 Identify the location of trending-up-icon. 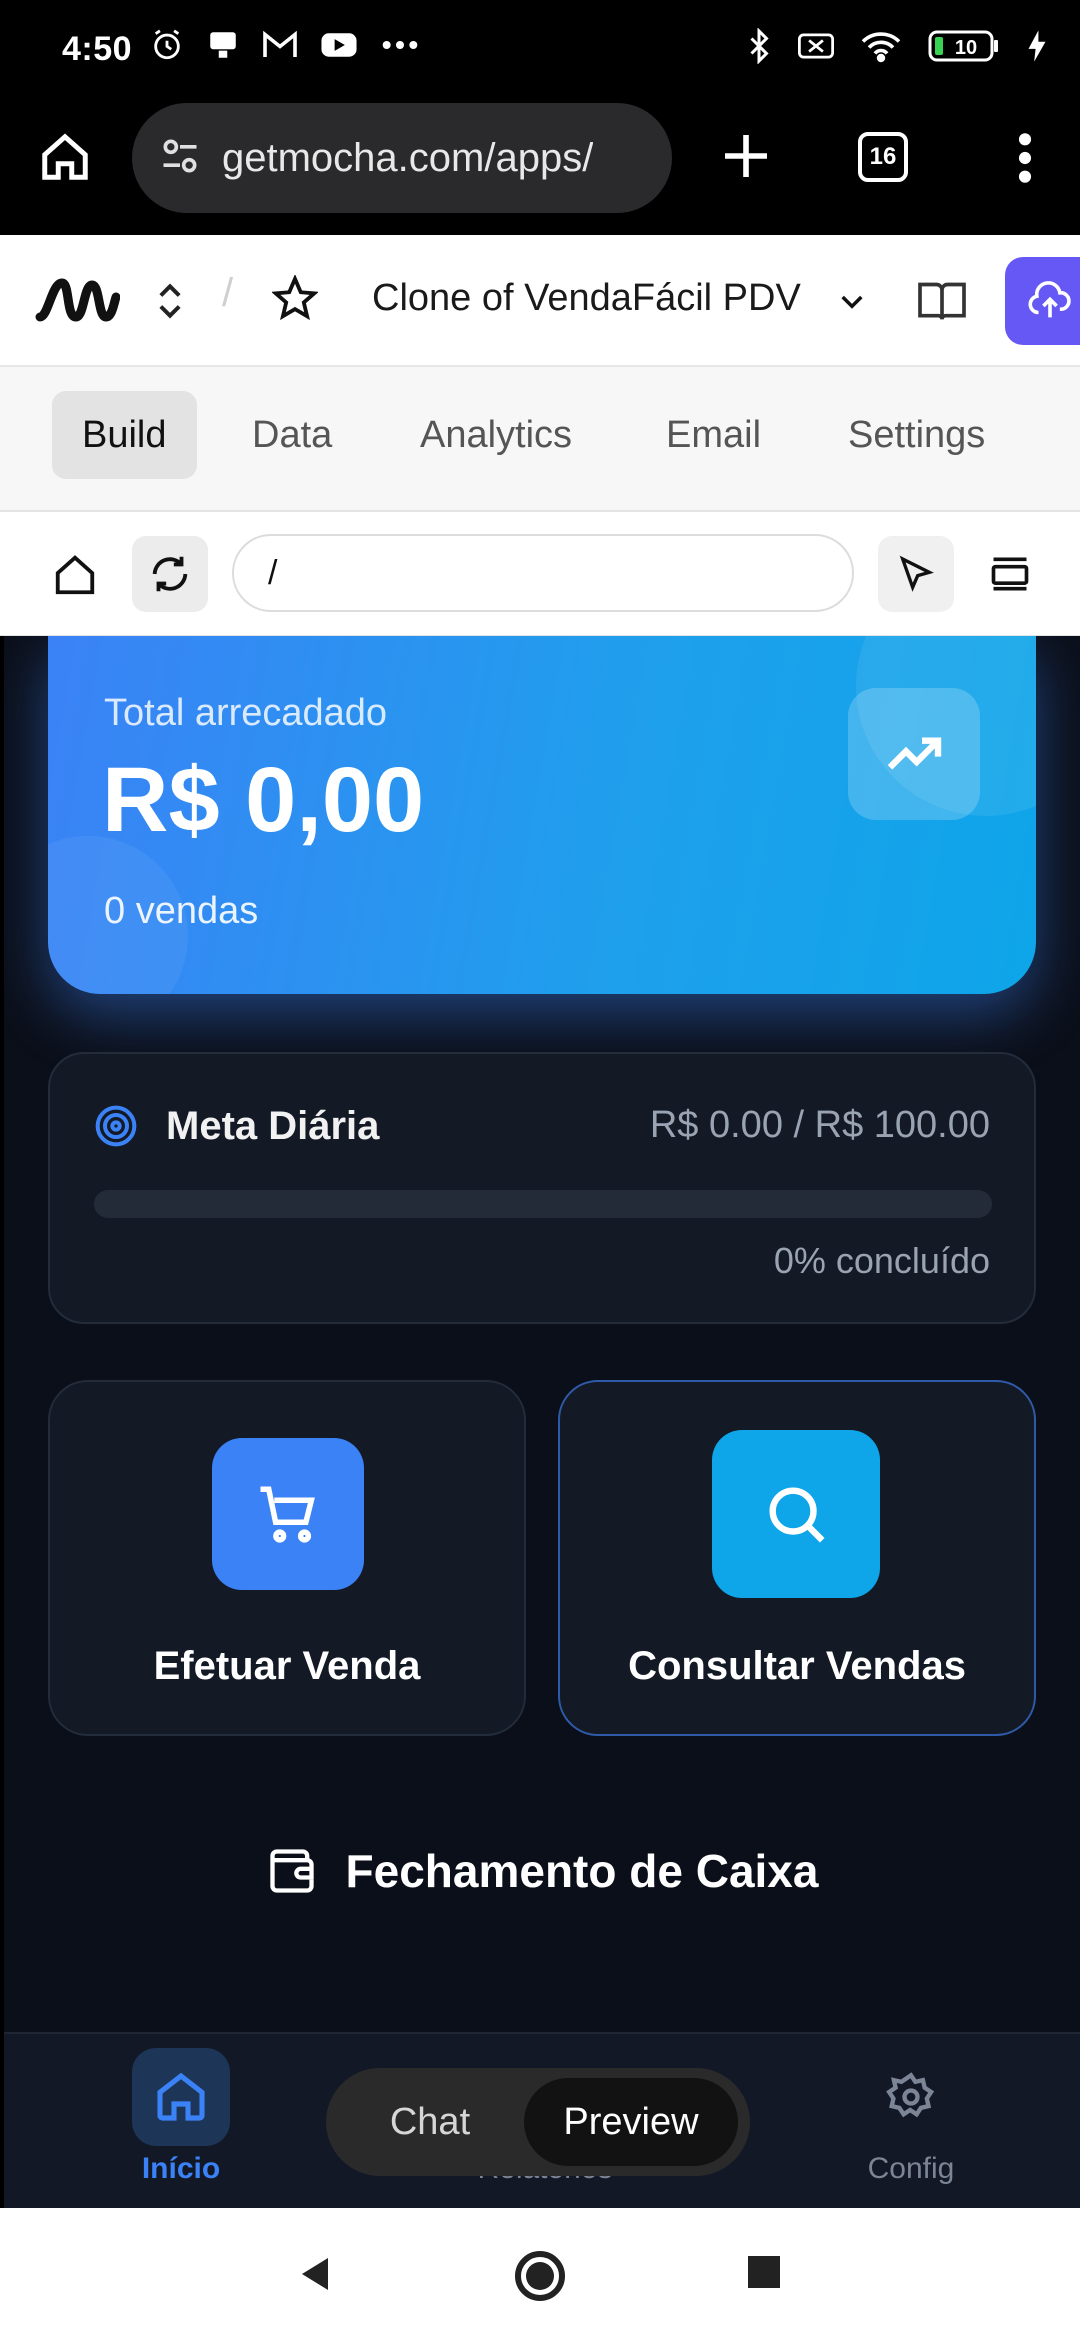
(914, 753).